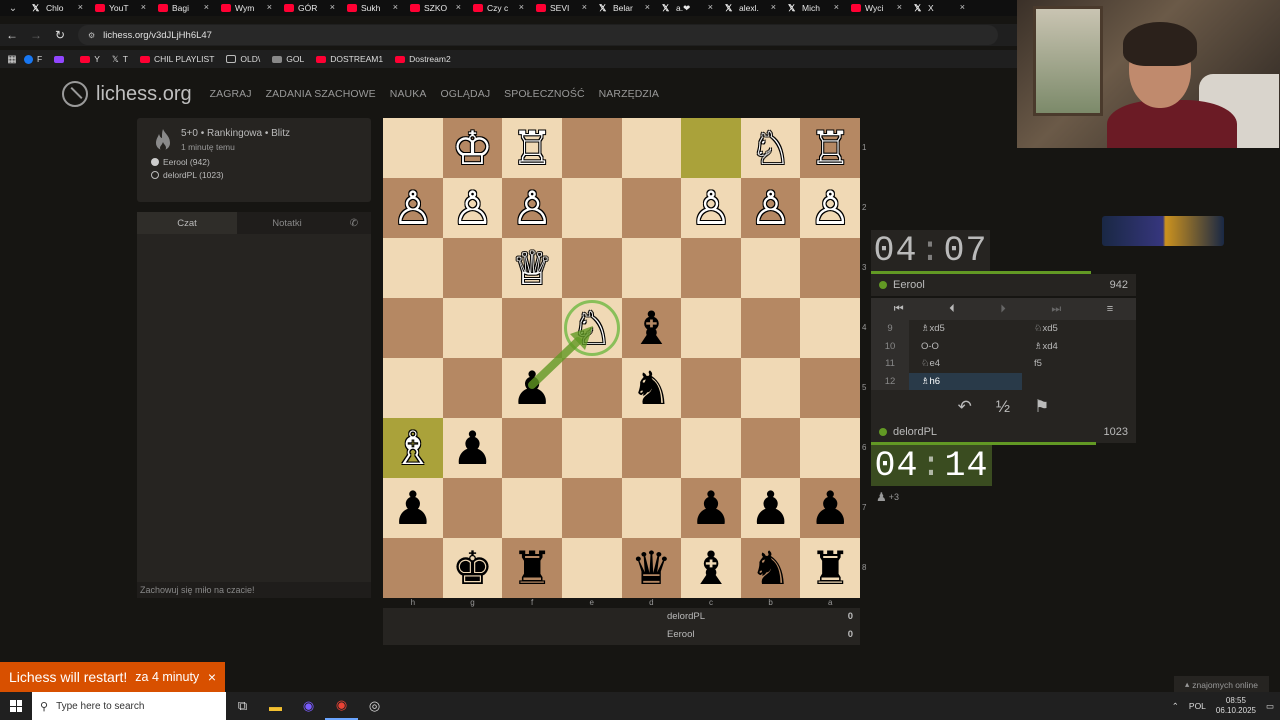 The height and width of the screenshot is (720, 1280). What do you see at coordinates (651, 208) in the screenshot?
I see `square-d2` at bounding box center [651, 208].